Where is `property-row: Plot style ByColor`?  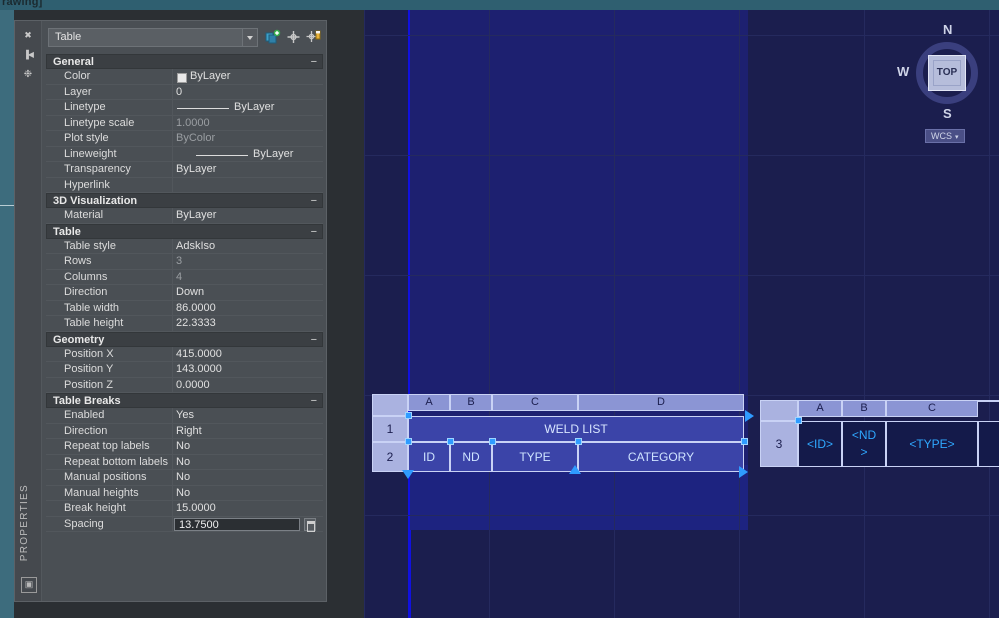
property-row: Plot style ByColor is located at coordinates (184, 139).